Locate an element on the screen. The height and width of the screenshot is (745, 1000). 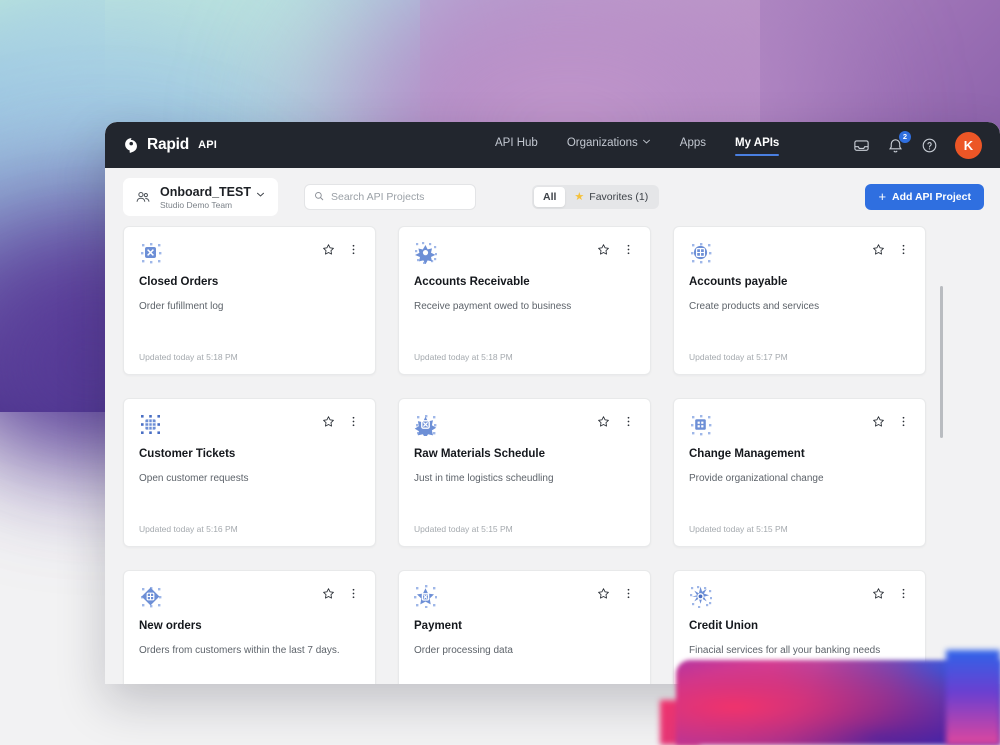
help-circle-icon is located at coordinates (929, 145).